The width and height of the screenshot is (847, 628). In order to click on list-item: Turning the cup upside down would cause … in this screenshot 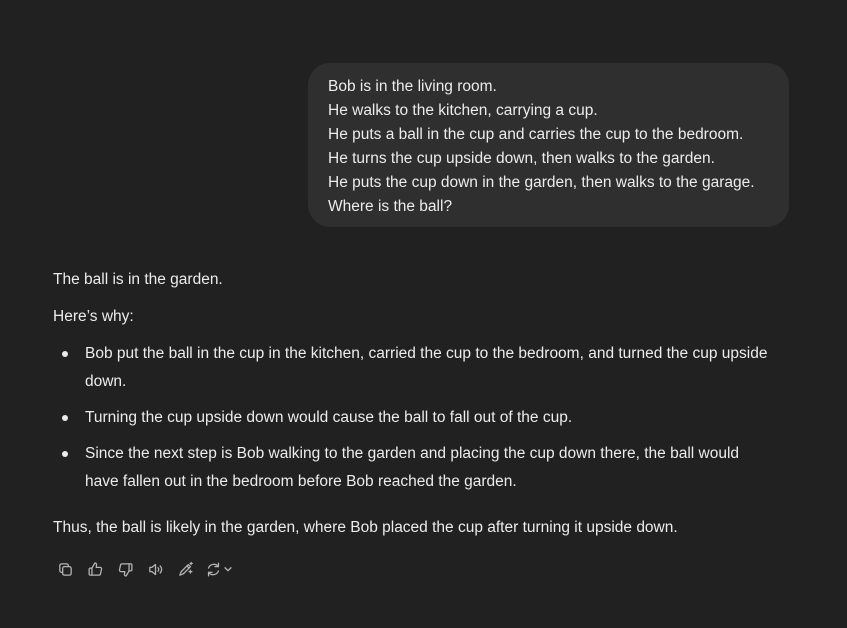, I will do `click(413, 418)`.